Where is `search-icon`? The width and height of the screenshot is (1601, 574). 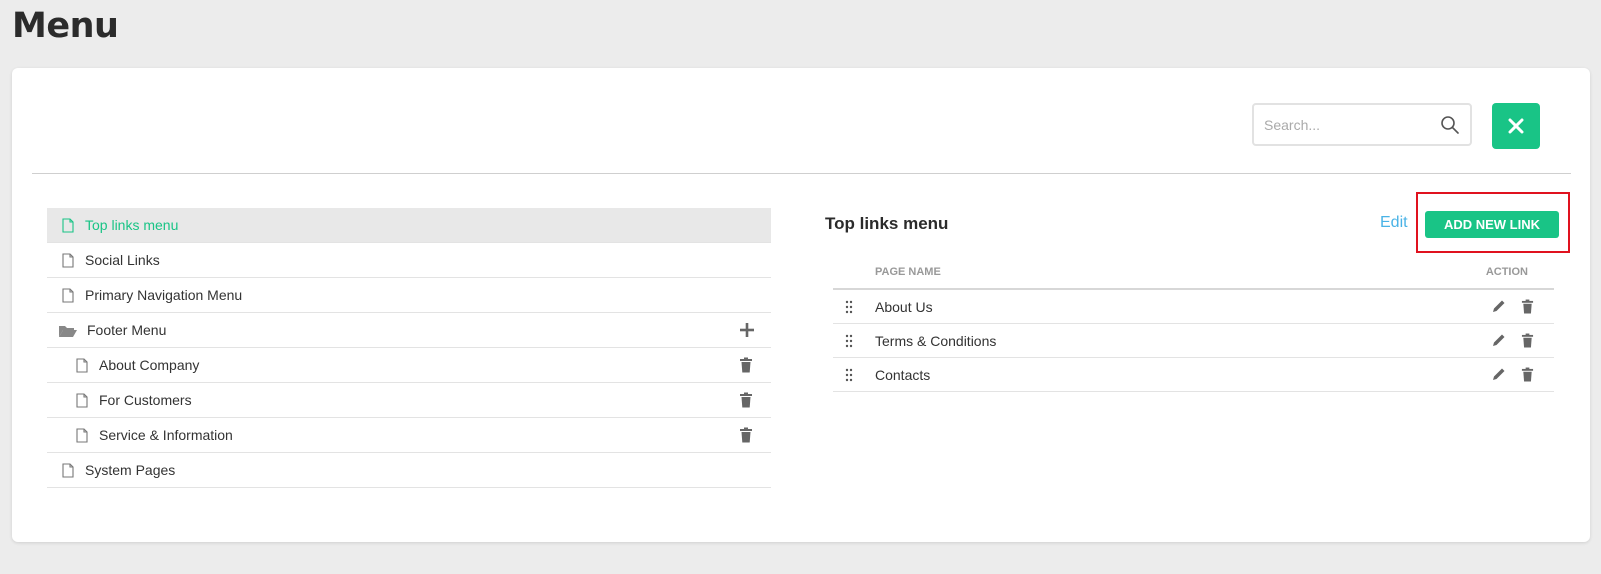 search-icon is located at coordinates (1450, 125).